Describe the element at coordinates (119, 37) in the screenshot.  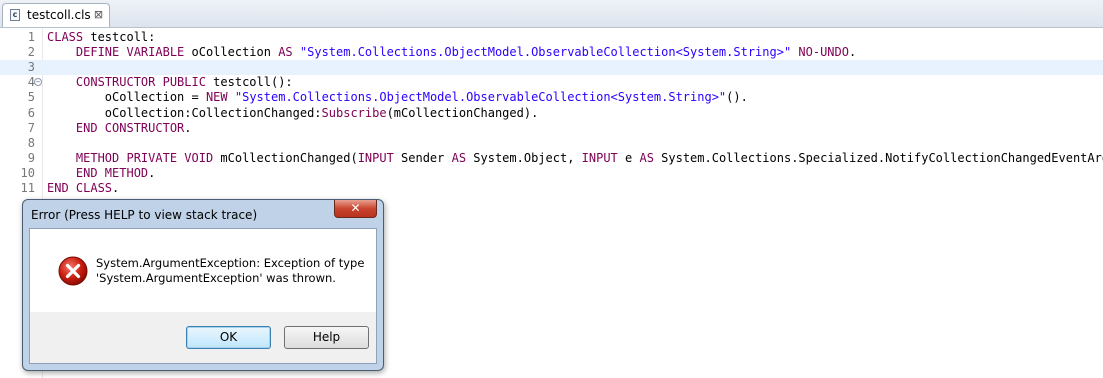
I see `code-token: testcoll:` at that location.